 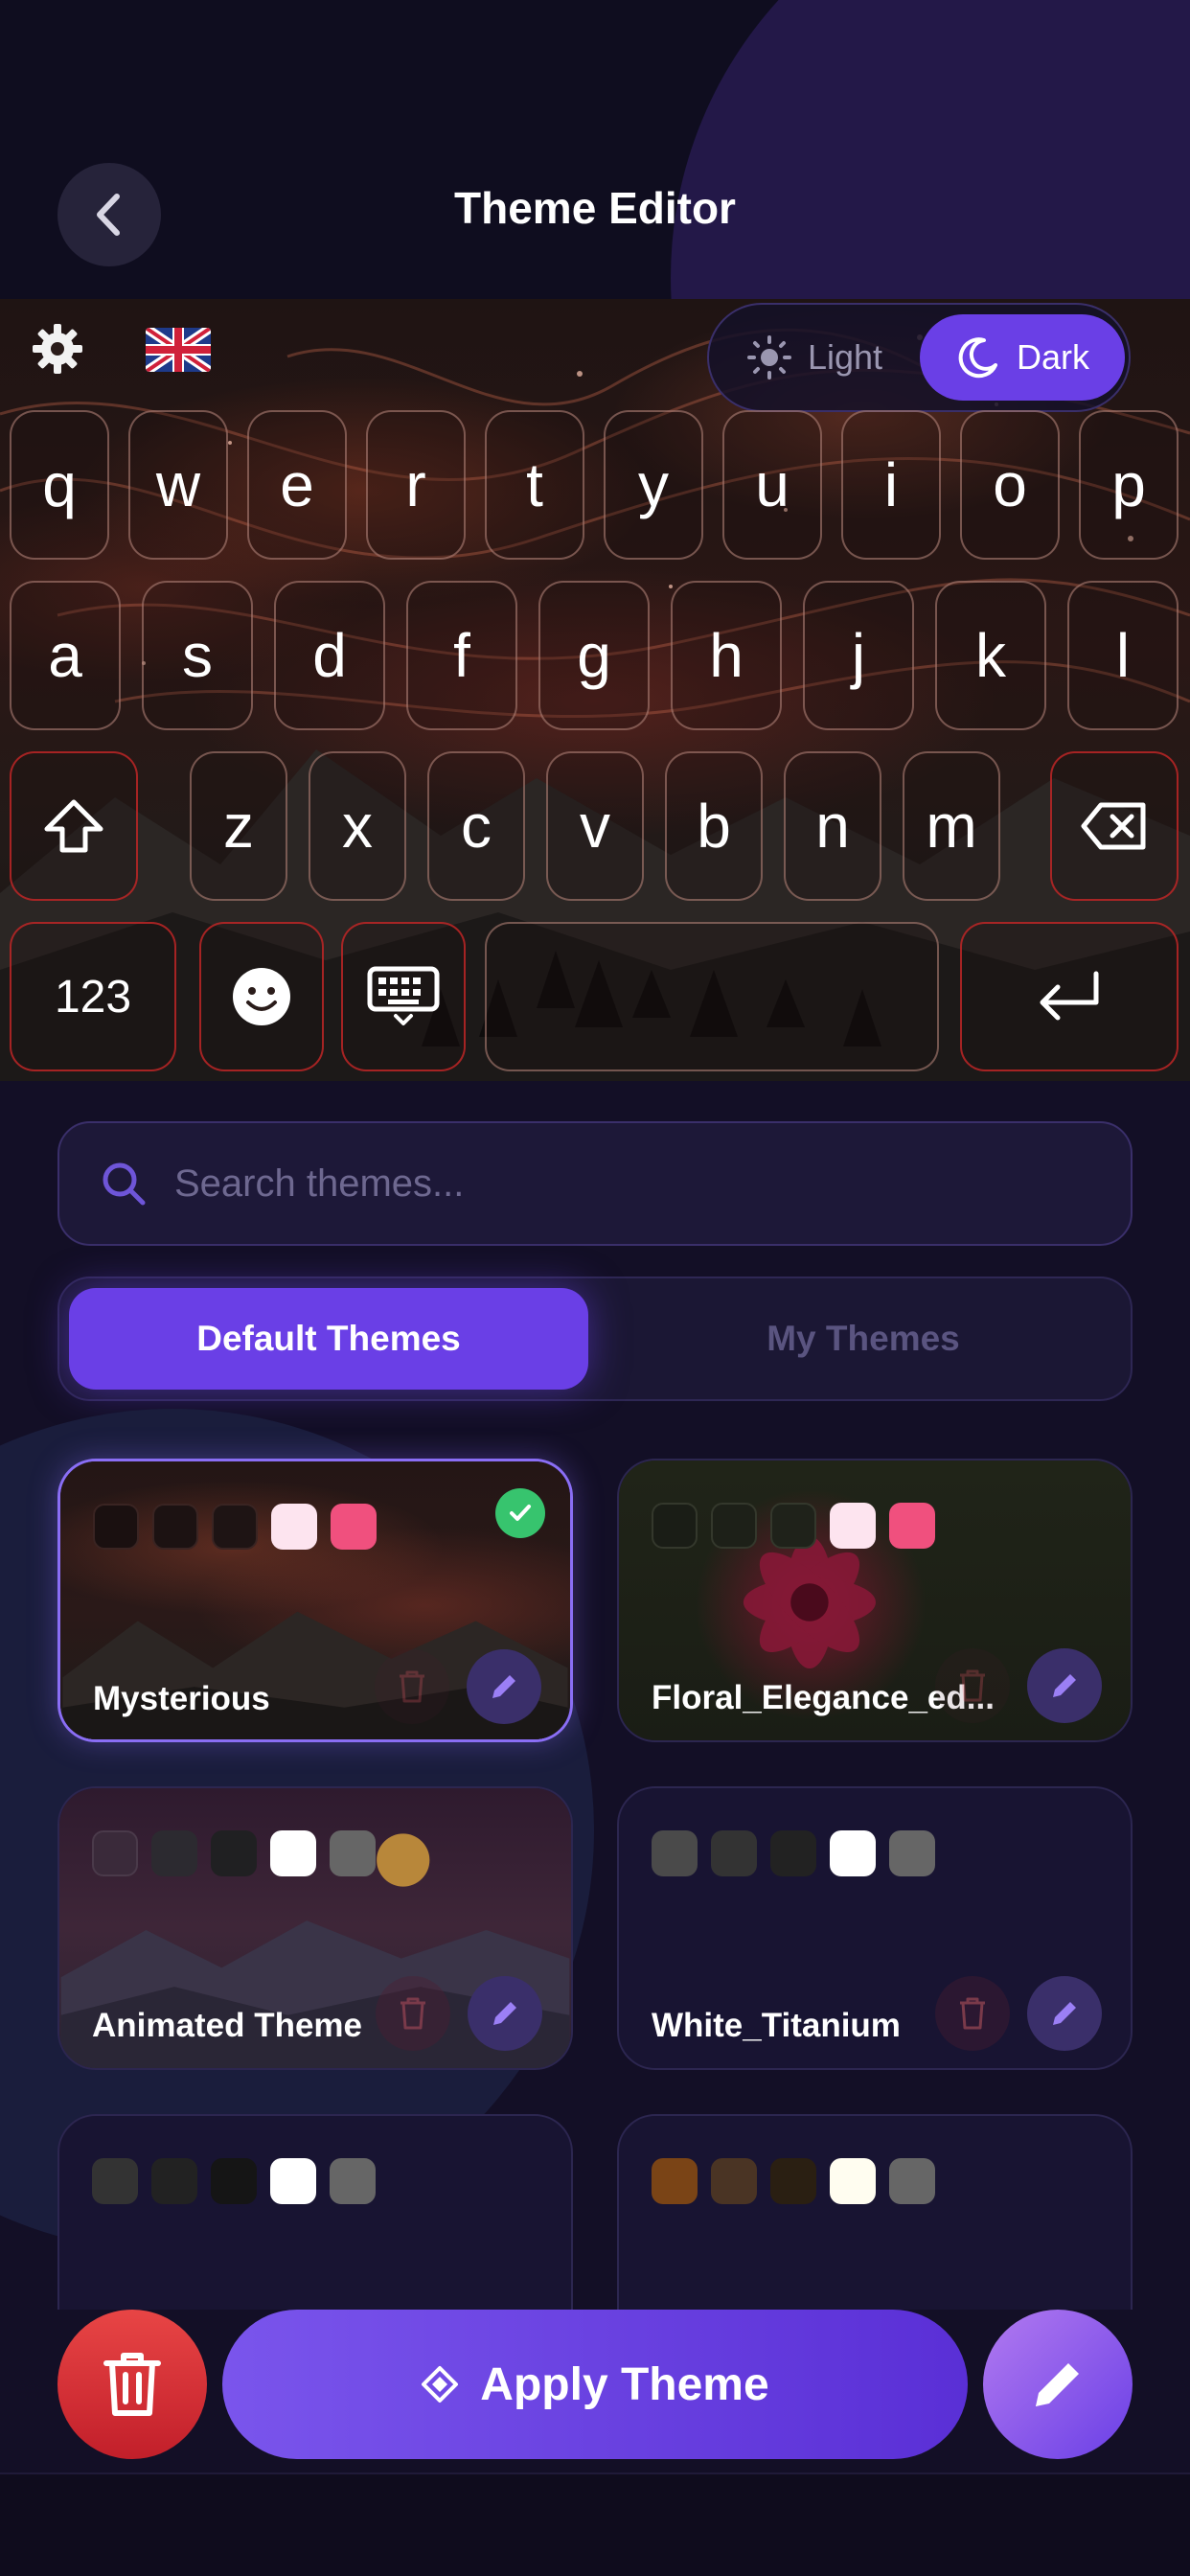 I want to click on tab-default-themes: Default Themes, so click(x=328, y=1339).